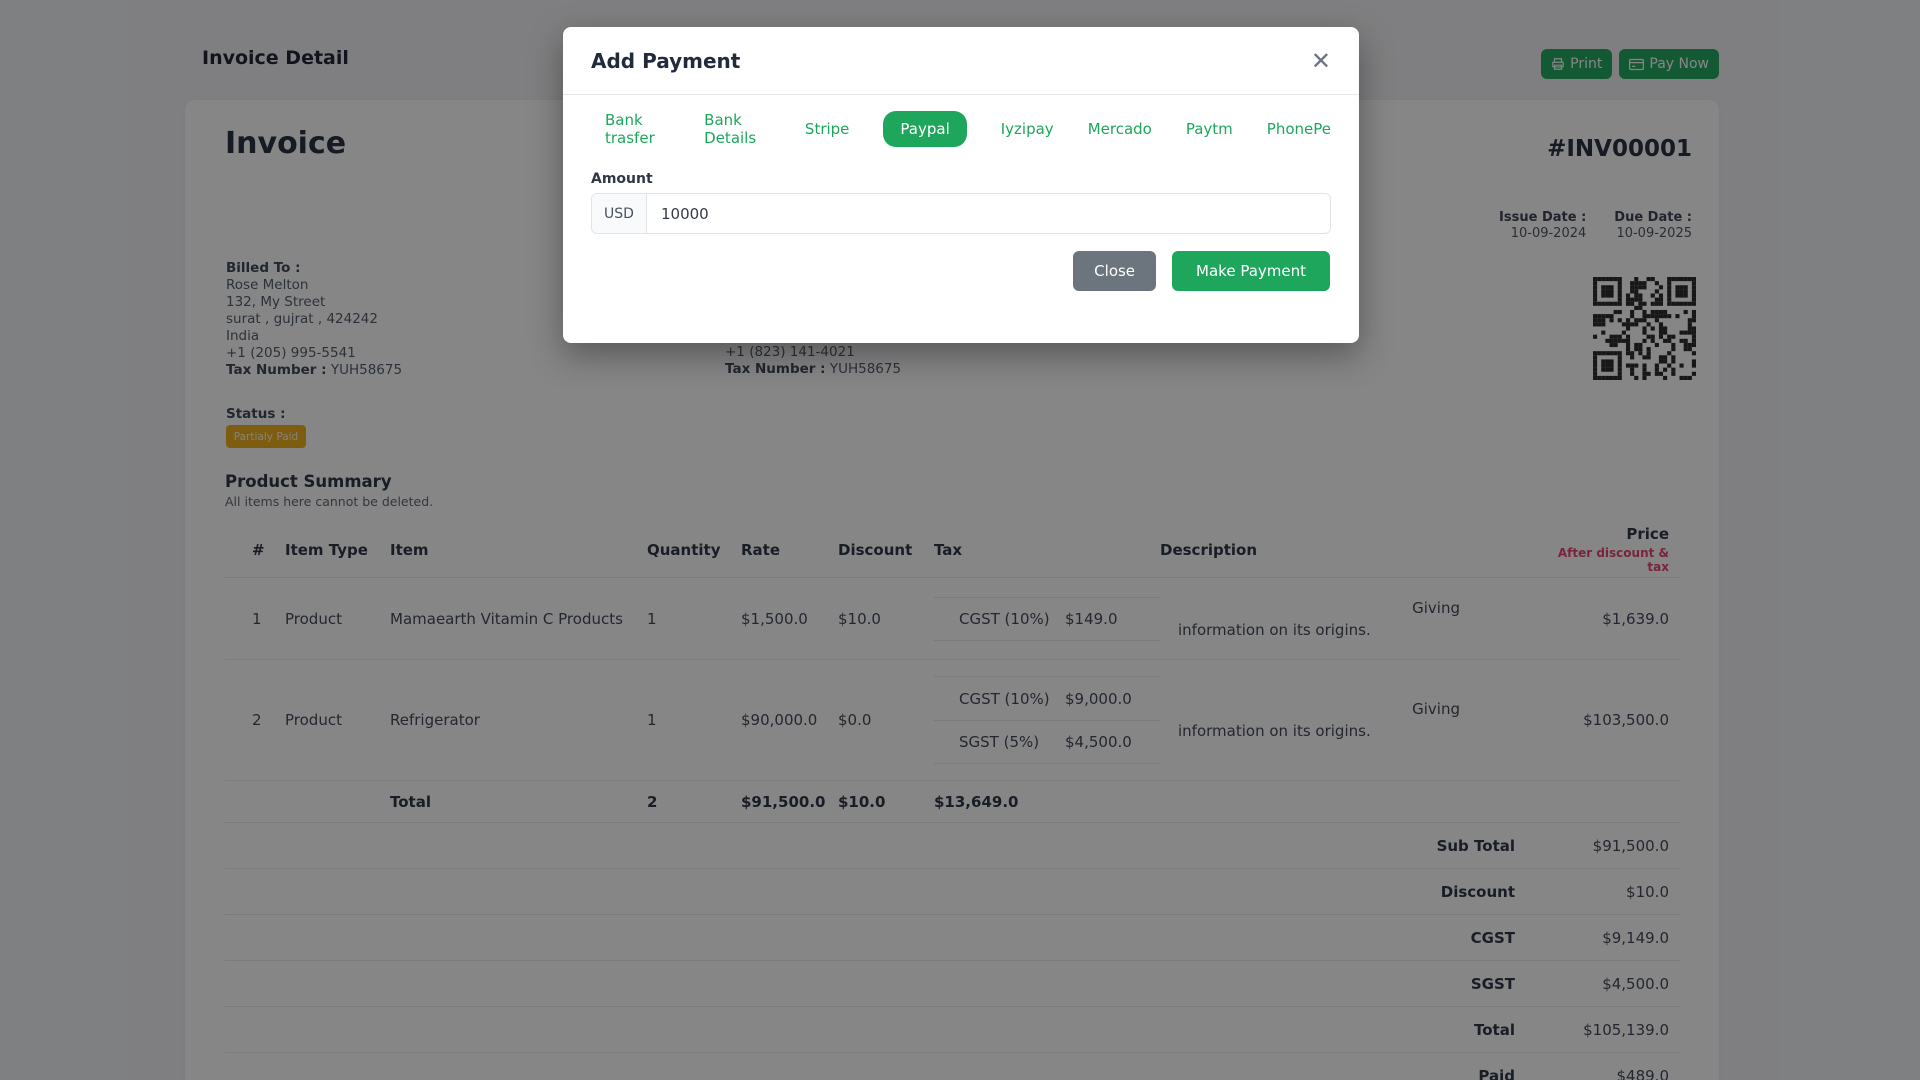 This screenshot has width=1920, height=1080. I want to click on close-button: Close, so click(1115, 271).